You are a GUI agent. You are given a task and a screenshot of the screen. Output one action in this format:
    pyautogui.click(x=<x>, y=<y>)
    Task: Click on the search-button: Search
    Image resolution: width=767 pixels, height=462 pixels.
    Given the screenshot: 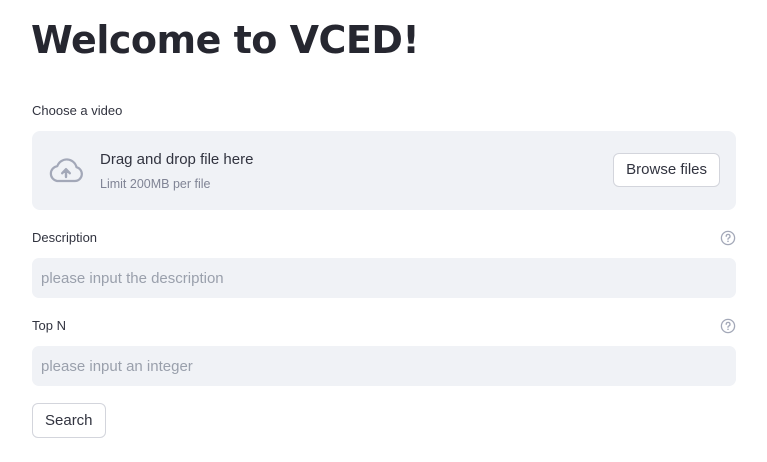 What is the action you would take?
    pyautogui.click(x=69, y=420)
    